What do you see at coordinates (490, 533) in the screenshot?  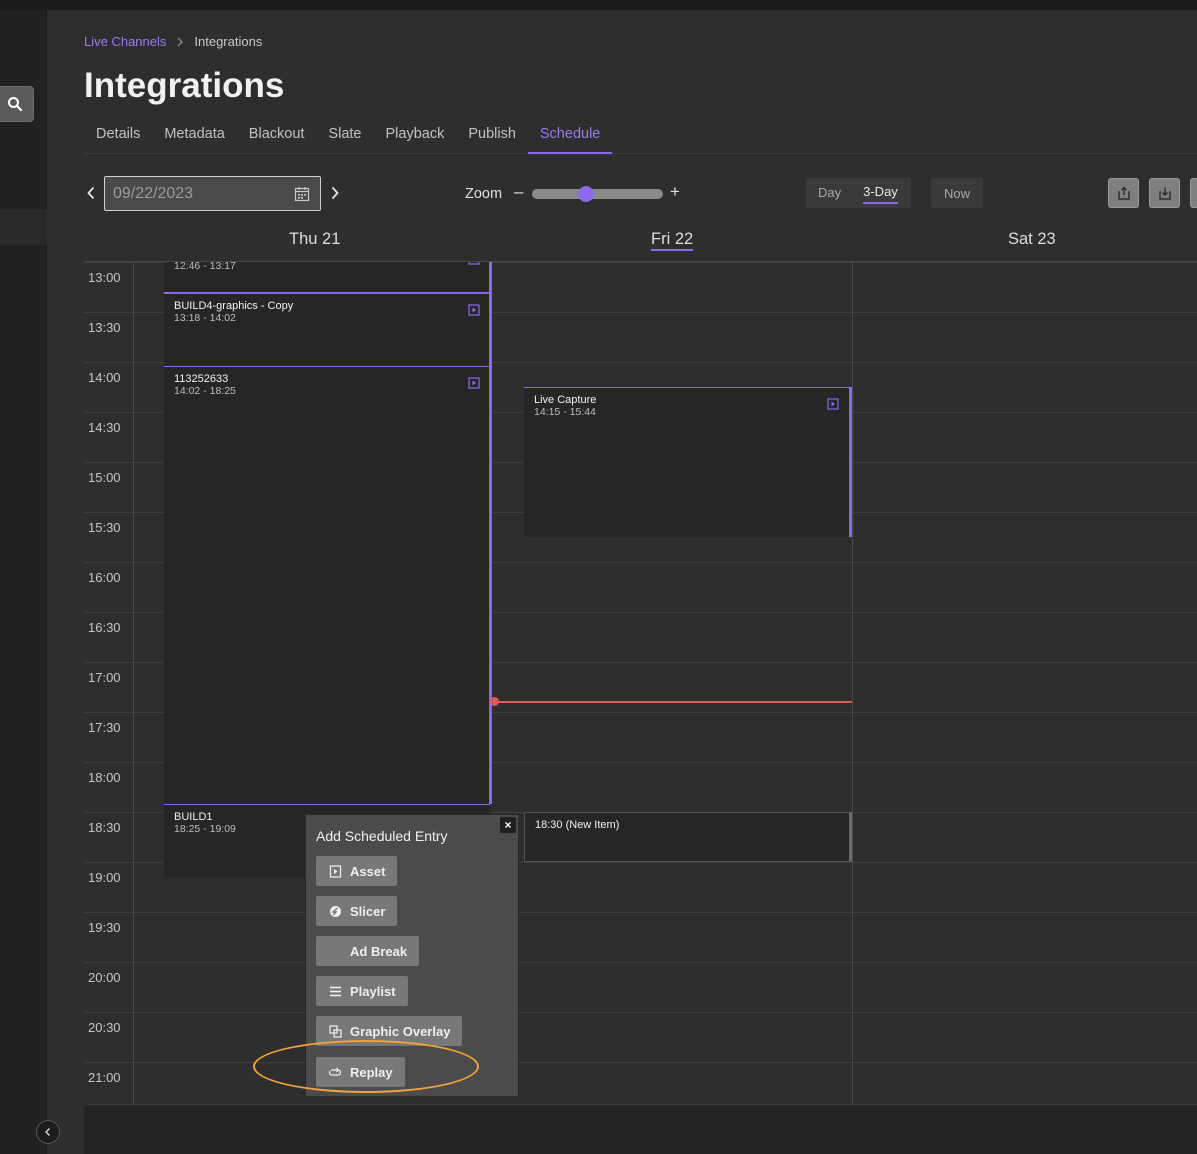 I see `selected-day-marker` at bounding box center [490, 533].